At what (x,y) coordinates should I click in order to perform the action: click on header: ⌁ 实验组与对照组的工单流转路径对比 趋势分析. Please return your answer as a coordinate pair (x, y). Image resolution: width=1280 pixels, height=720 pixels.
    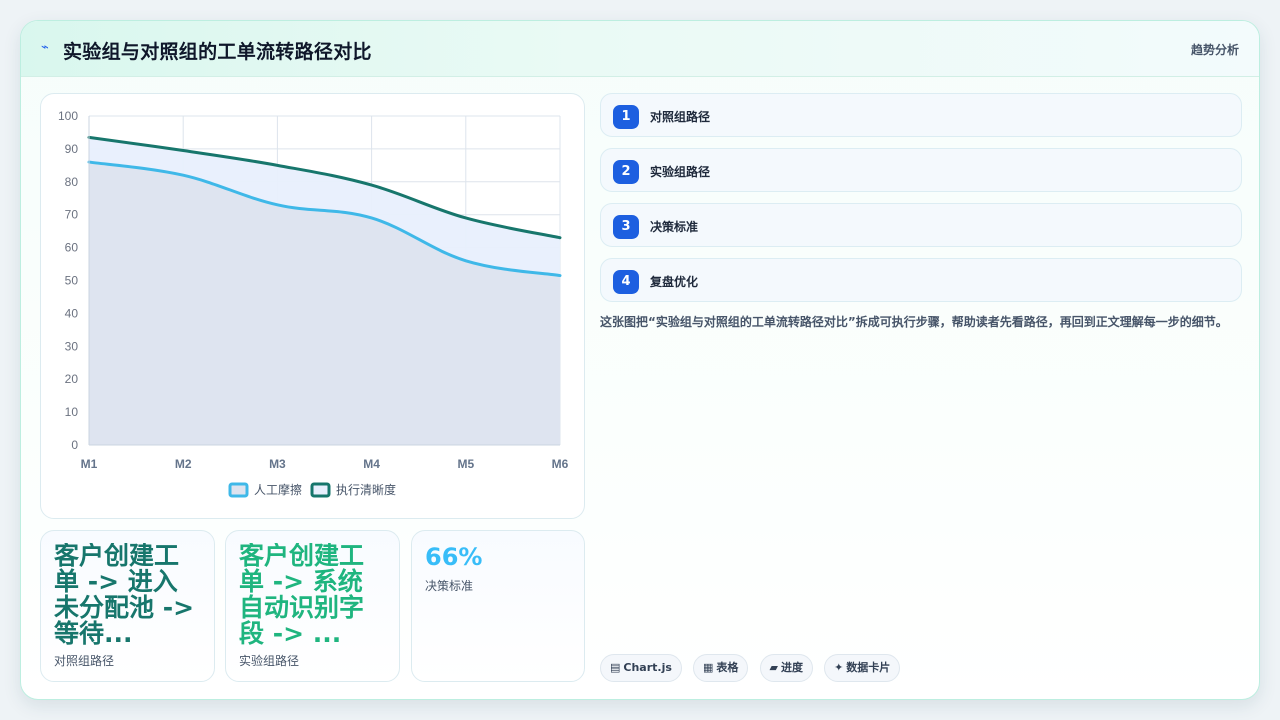
    Looking at the image, I should click on (640, 49).